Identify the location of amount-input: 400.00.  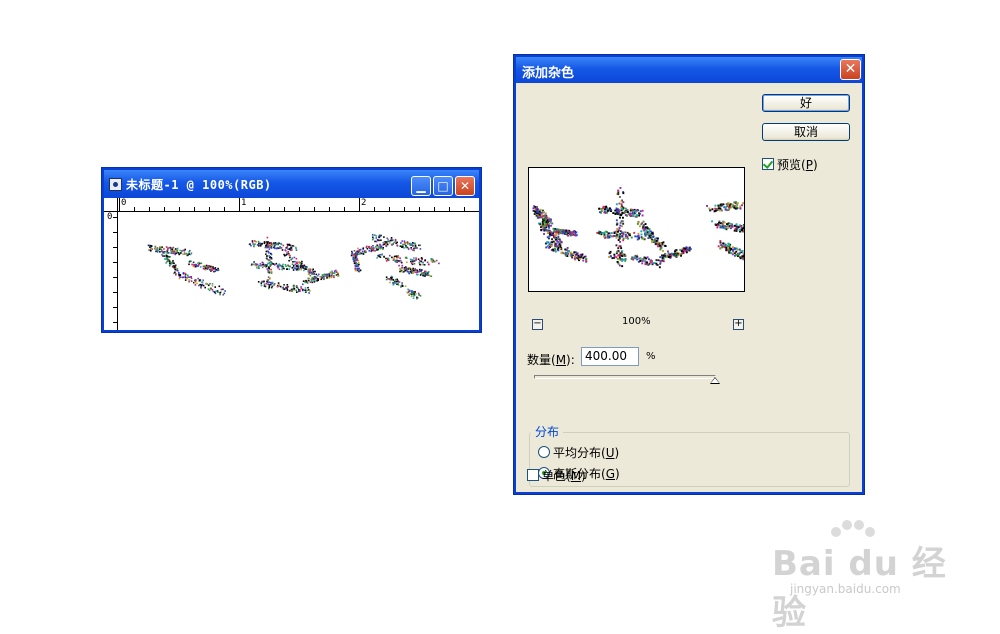
(610, 356).